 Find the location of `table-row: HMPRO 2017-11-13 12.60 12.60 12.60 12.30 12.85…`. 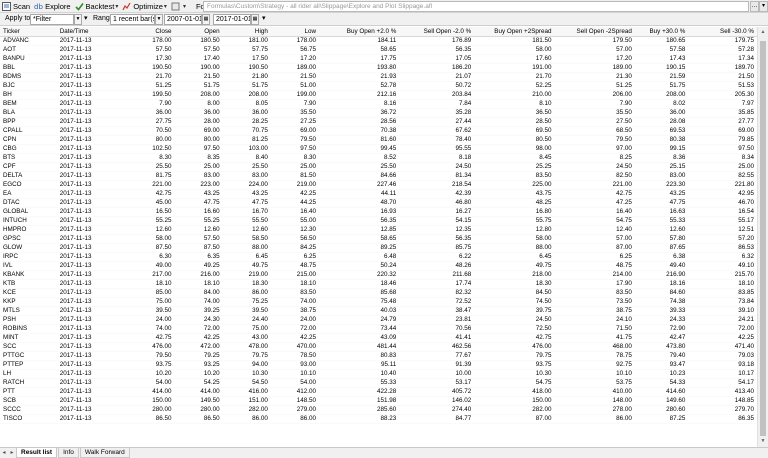

table-row: HMPRO 2017-11-13 12.60 12.60 12.60 12.30 12.85… is located at coordinates (378, 230).